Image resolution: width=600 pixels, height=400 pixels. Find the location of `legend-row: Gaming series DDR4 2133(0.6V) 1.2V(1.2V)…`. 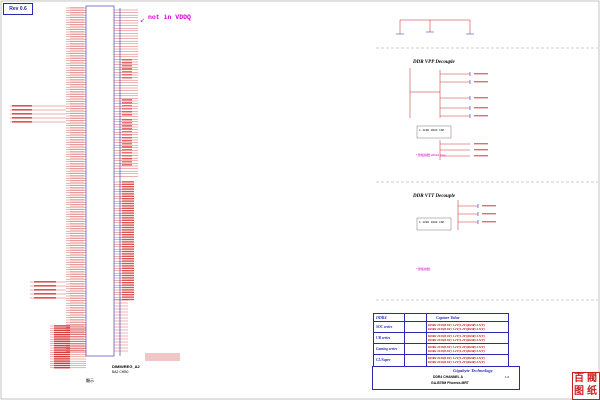

legend-row: Gaming series DDR4 2133(0.6V) 1.2V(1.2V)… is located at coordinates (441, 348).